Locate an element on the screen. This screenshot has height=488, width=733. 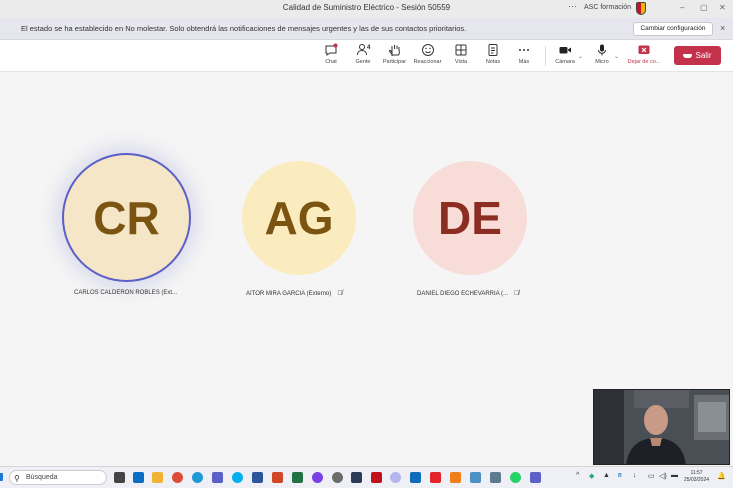
excel-icon is located at coordinates (297, 477).